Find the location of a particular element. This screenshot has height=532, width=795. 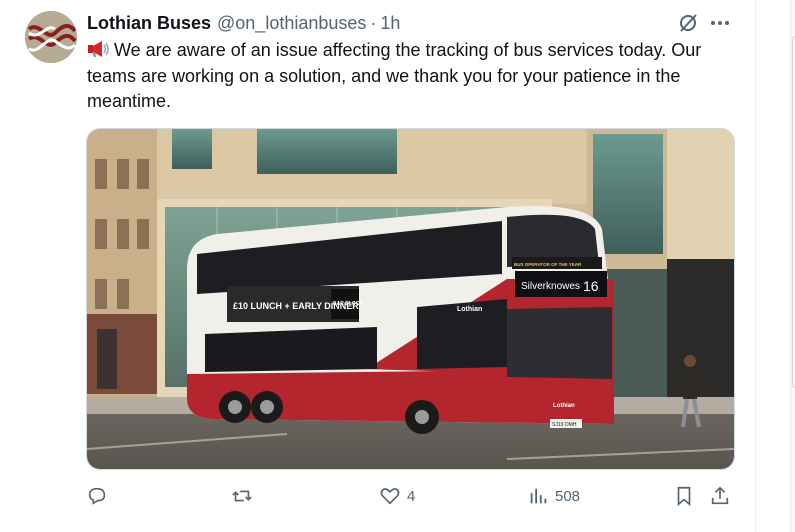

like-button: 4 is located at coordinates (397, 496).